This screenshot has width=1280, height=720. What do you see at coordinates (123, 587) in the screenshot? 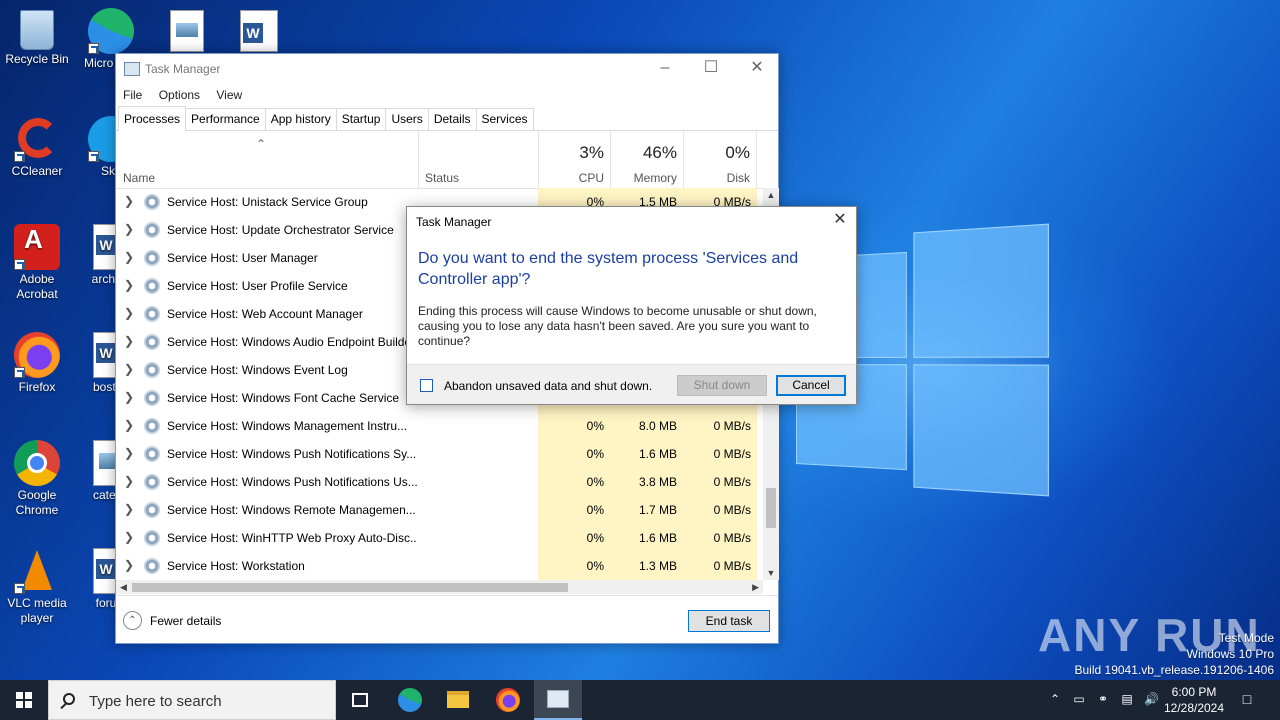
I see `scroll-left-icon: ◀` at bounding box center [123, 587].